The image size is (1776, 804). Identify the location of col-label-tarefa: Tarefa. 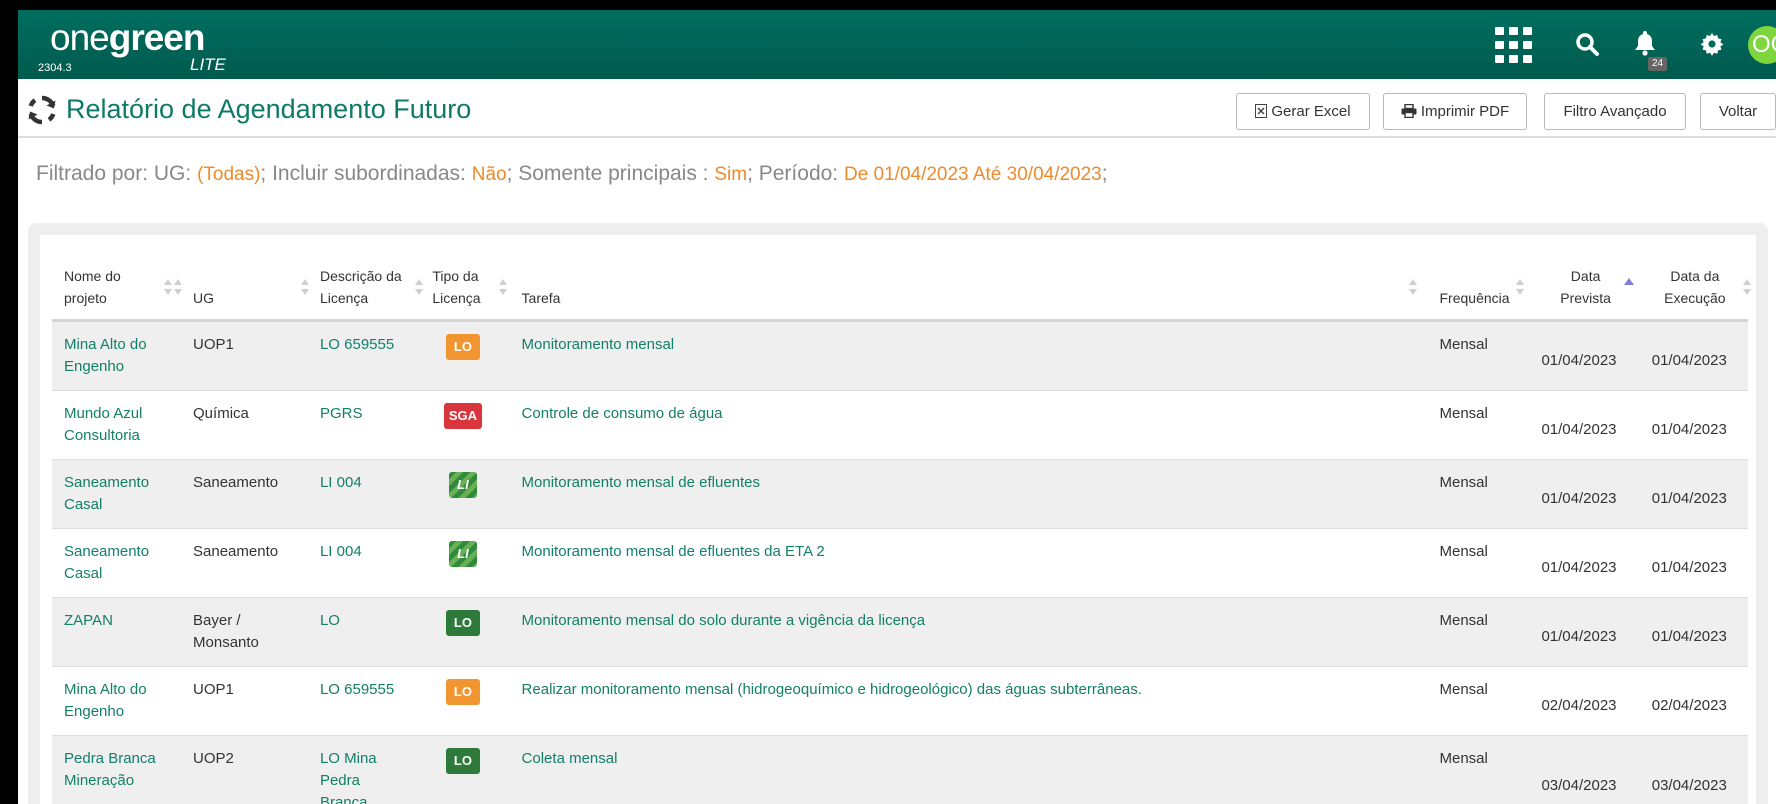
(541, 297).